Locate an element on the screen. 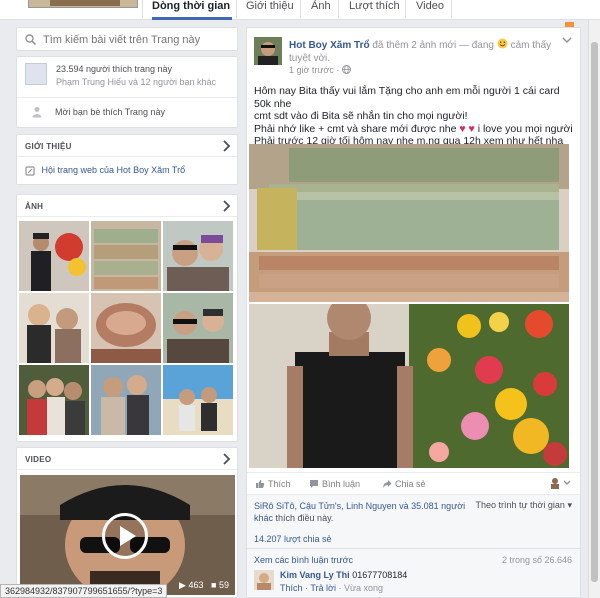  comment-button: Bình luận is located at coordinates (334, 484).